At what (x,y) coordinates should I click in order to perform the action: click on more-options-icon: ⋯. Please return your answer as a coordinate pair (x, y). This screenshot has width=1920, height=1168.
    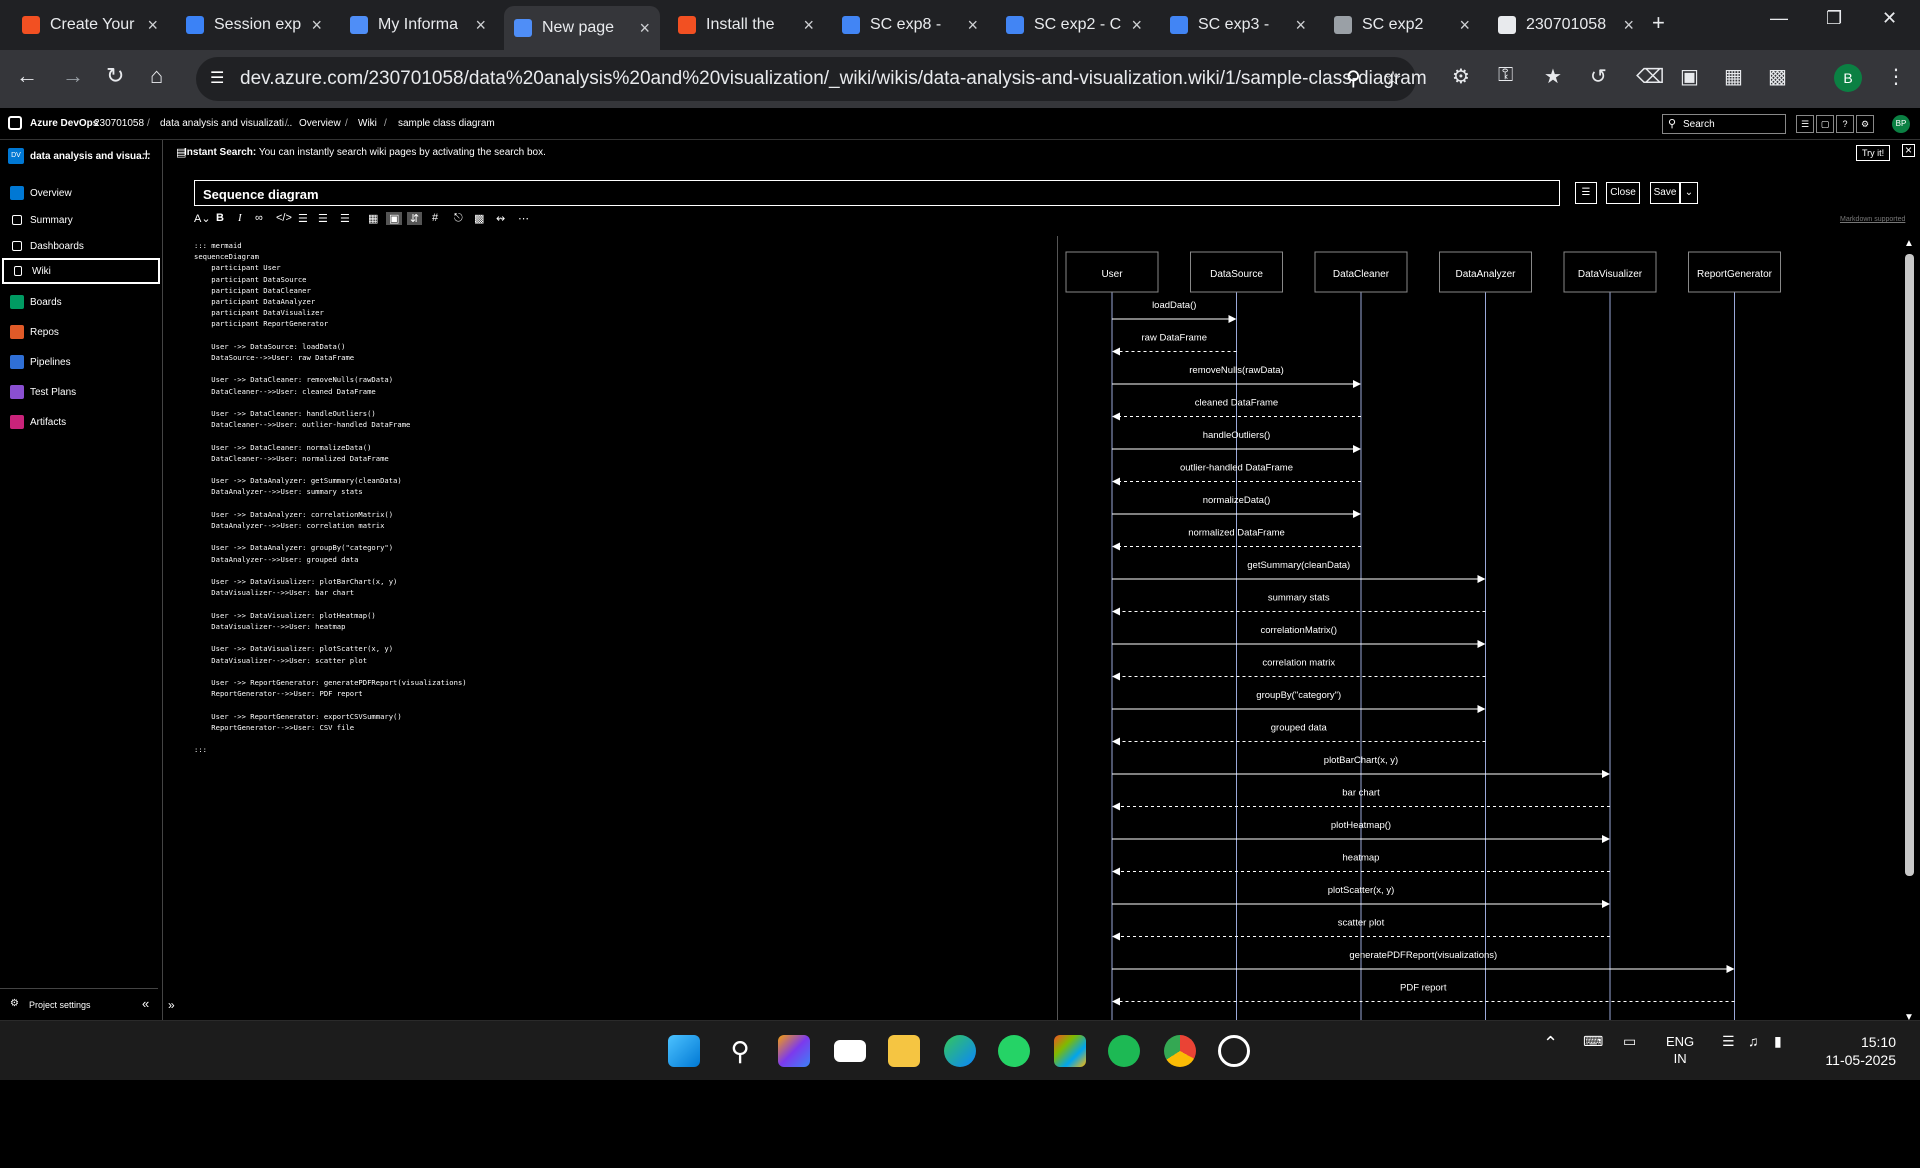
    Looking at the image, I should click on (523, 218).